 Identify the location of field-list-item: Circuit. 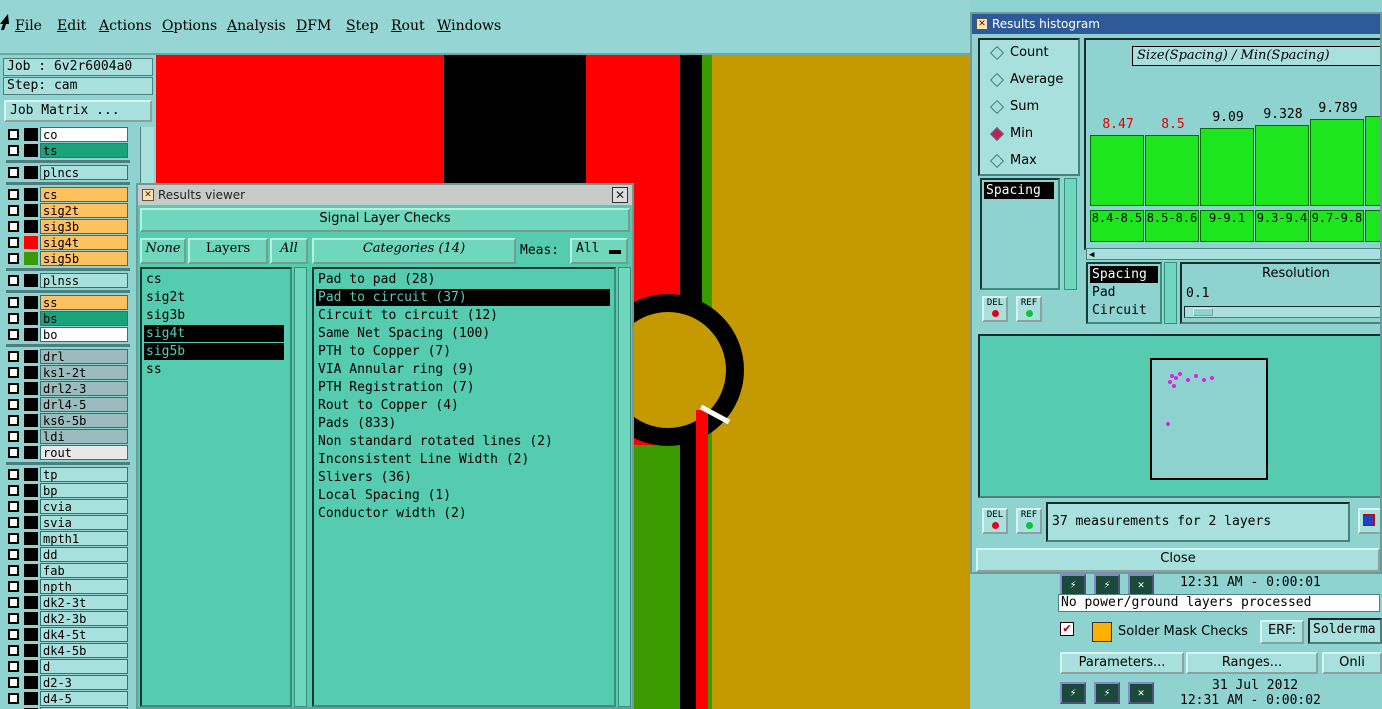
(1124, 310).